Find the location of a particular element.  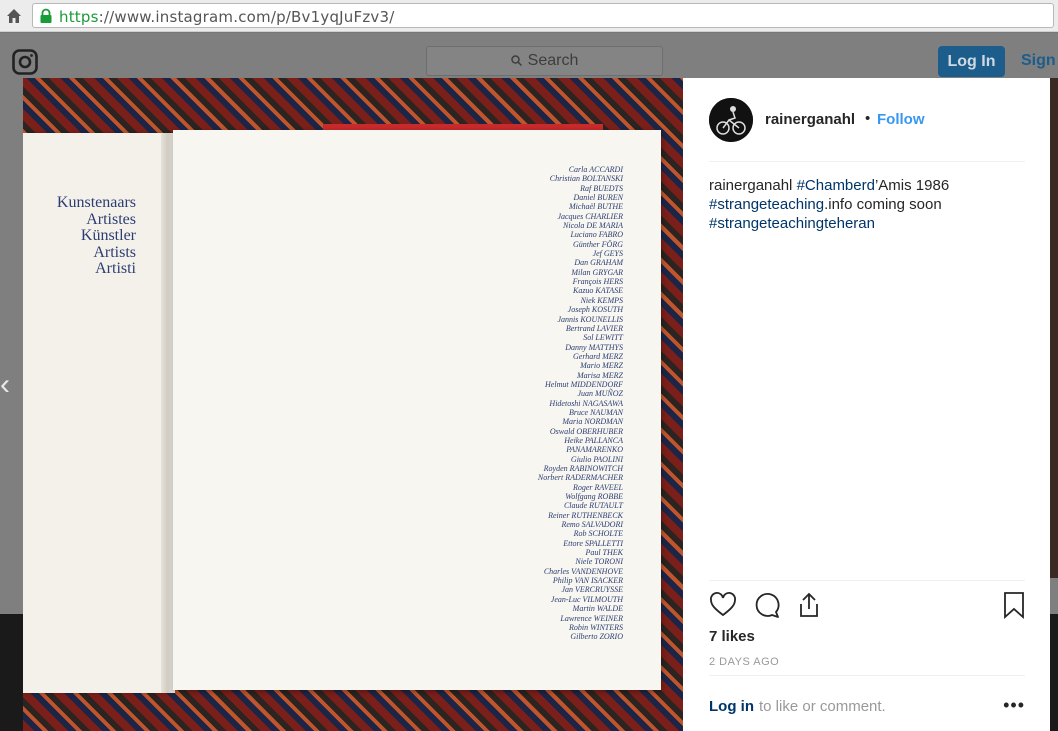

artist-name: Jannis KOUNELLIS is located at coordinates (590, 319).